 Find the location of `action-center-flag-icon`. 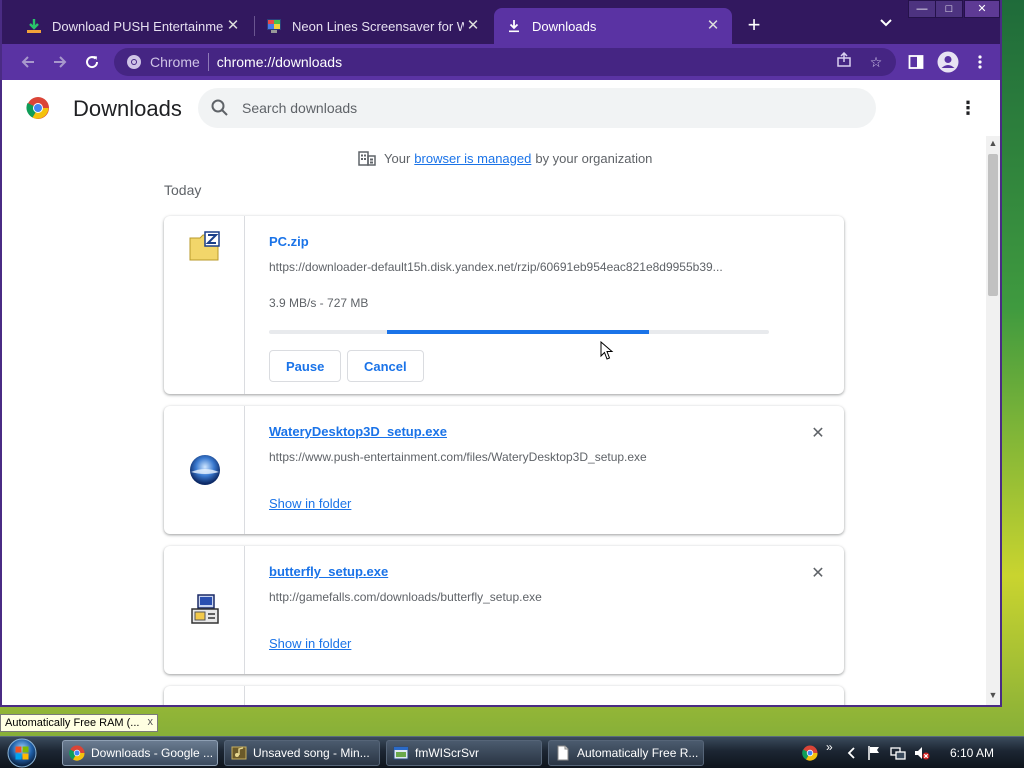

action-center-flag-icon is located at coordinates (874, 753).